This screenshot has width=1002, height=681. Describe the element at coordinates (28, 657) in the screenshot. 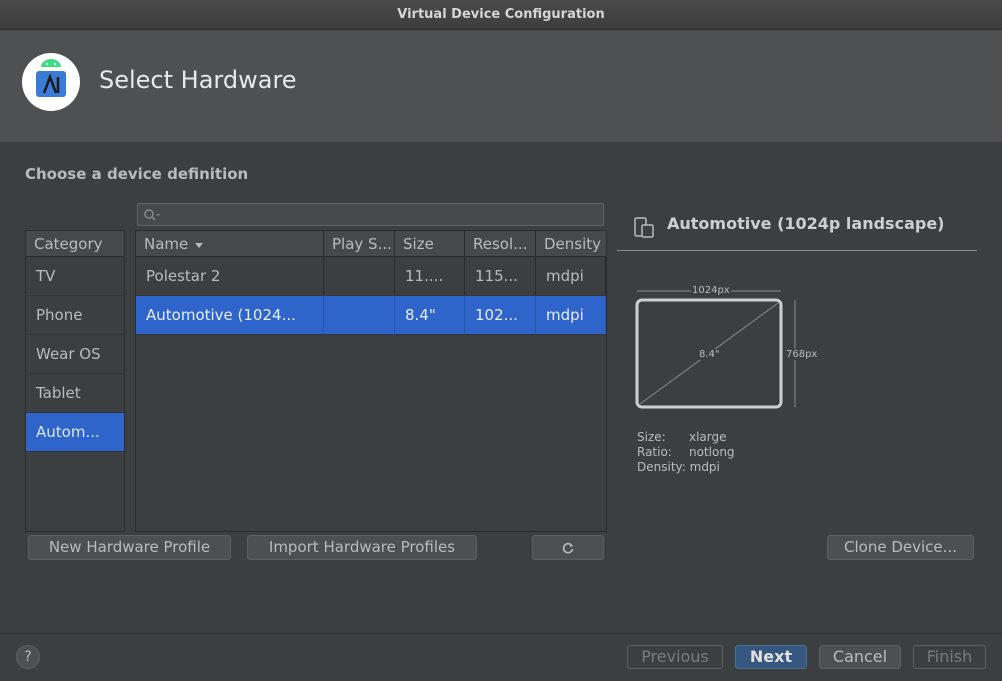

I see `help-button: ?` at that location.